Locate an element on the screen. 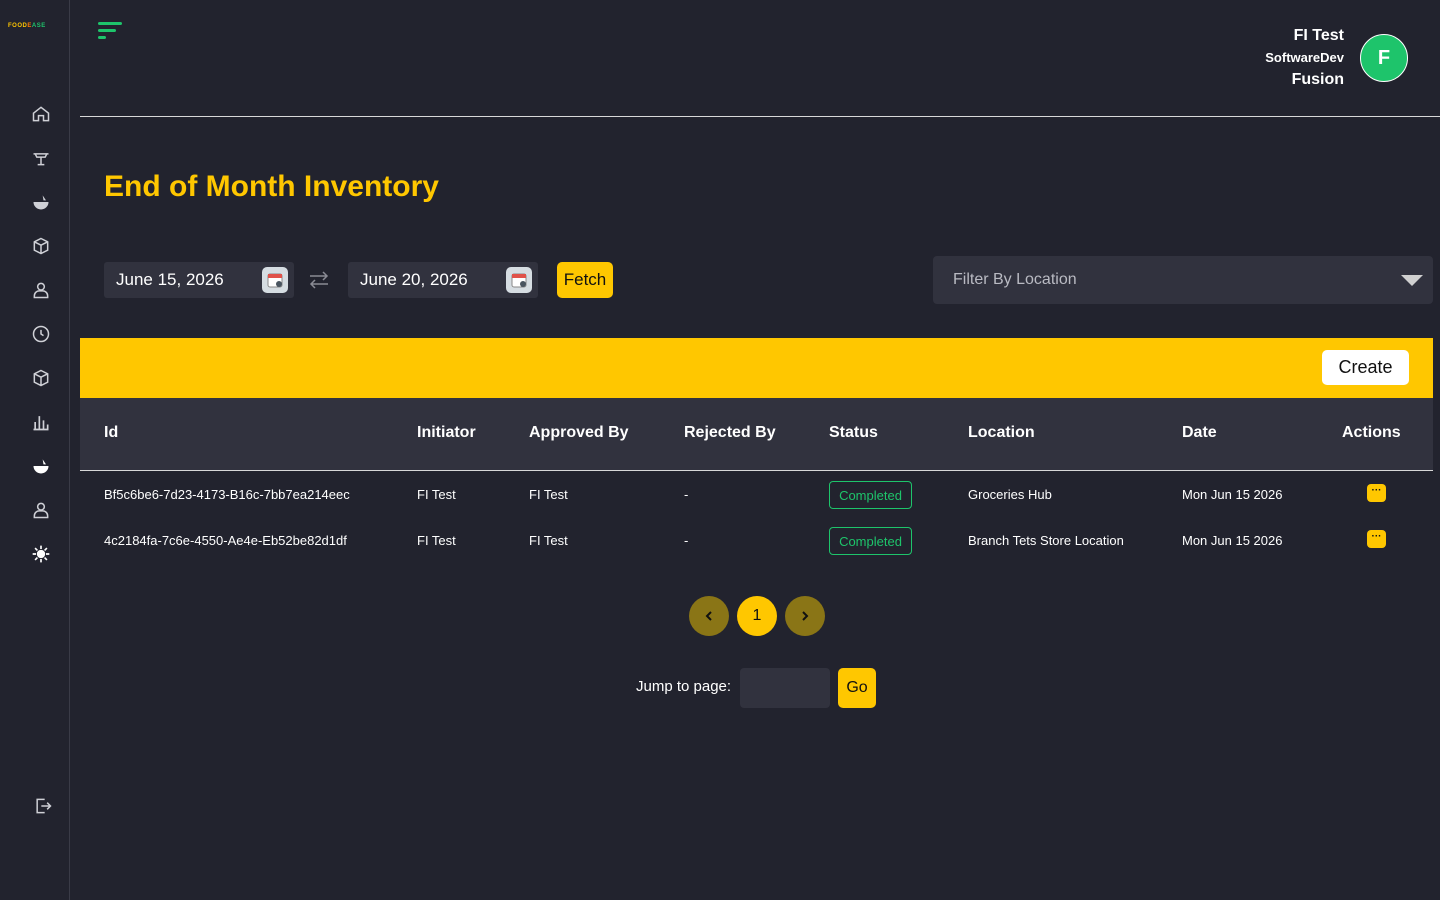  column-header-initiator: Initiator is located at coordinates (446, 432).